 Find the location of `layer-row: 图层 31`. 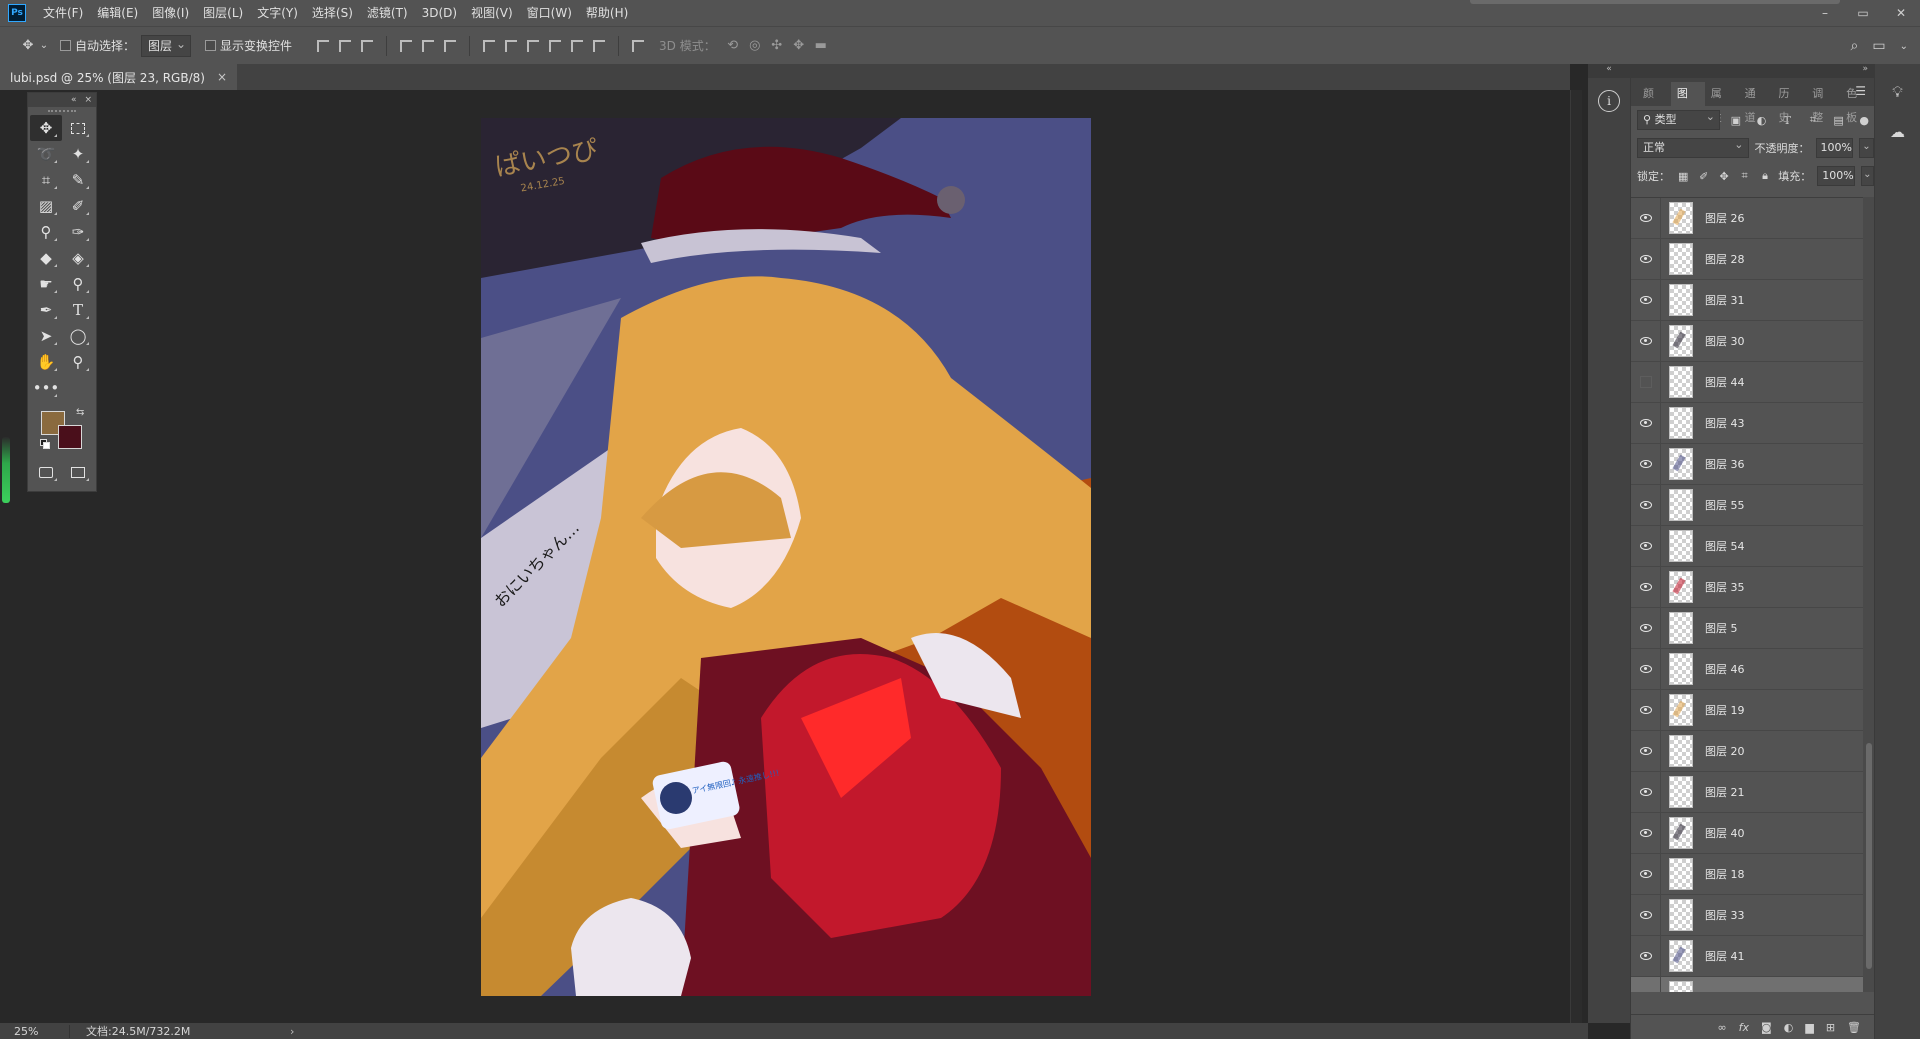

layer-row: 图层 31 is located at coordinates (1747, 300).